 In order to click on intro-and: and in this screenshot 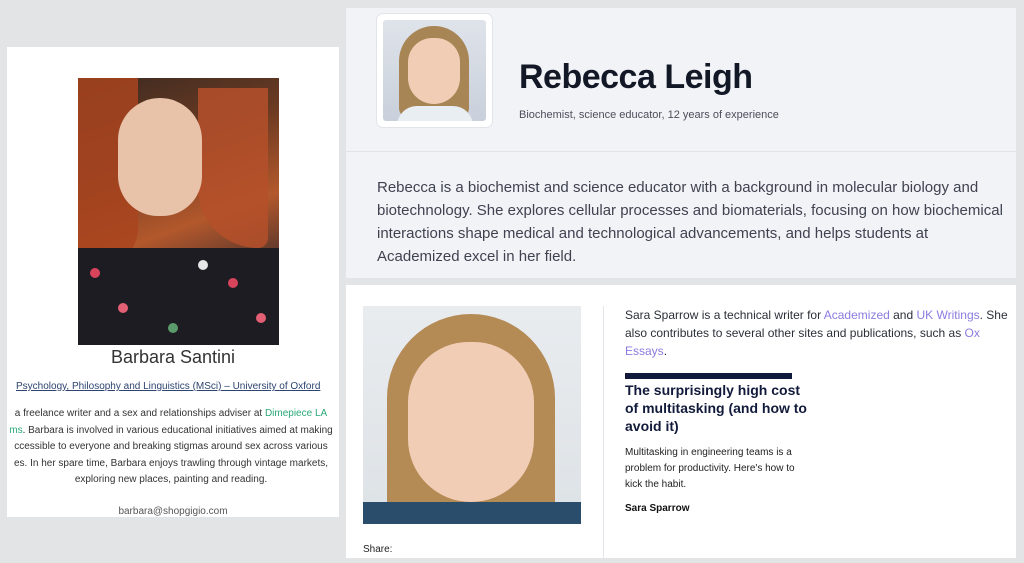, I will do `click(903, 315)`.